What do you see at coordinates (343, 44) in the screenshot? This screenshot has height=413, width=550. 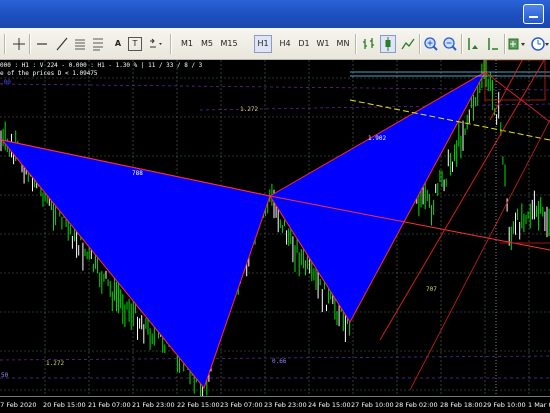 I see `period-mn: MN` at bounding box center [343, 44].